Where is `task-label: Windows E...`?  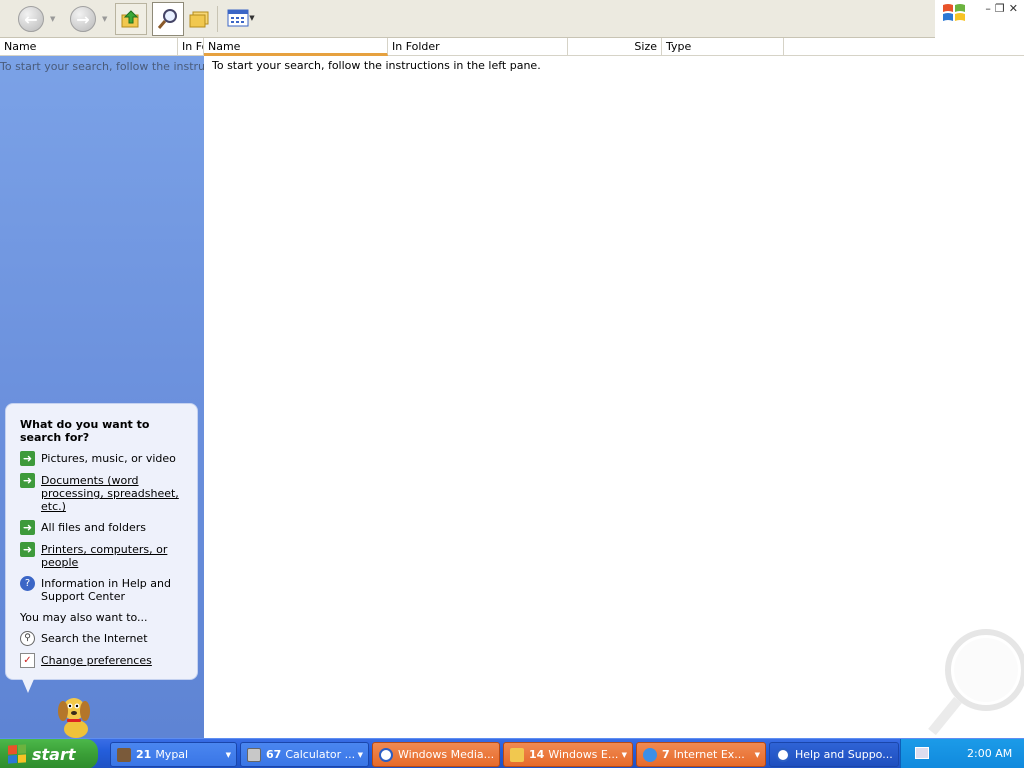
task-label: Windows E... is located at coordinates (583, 754).